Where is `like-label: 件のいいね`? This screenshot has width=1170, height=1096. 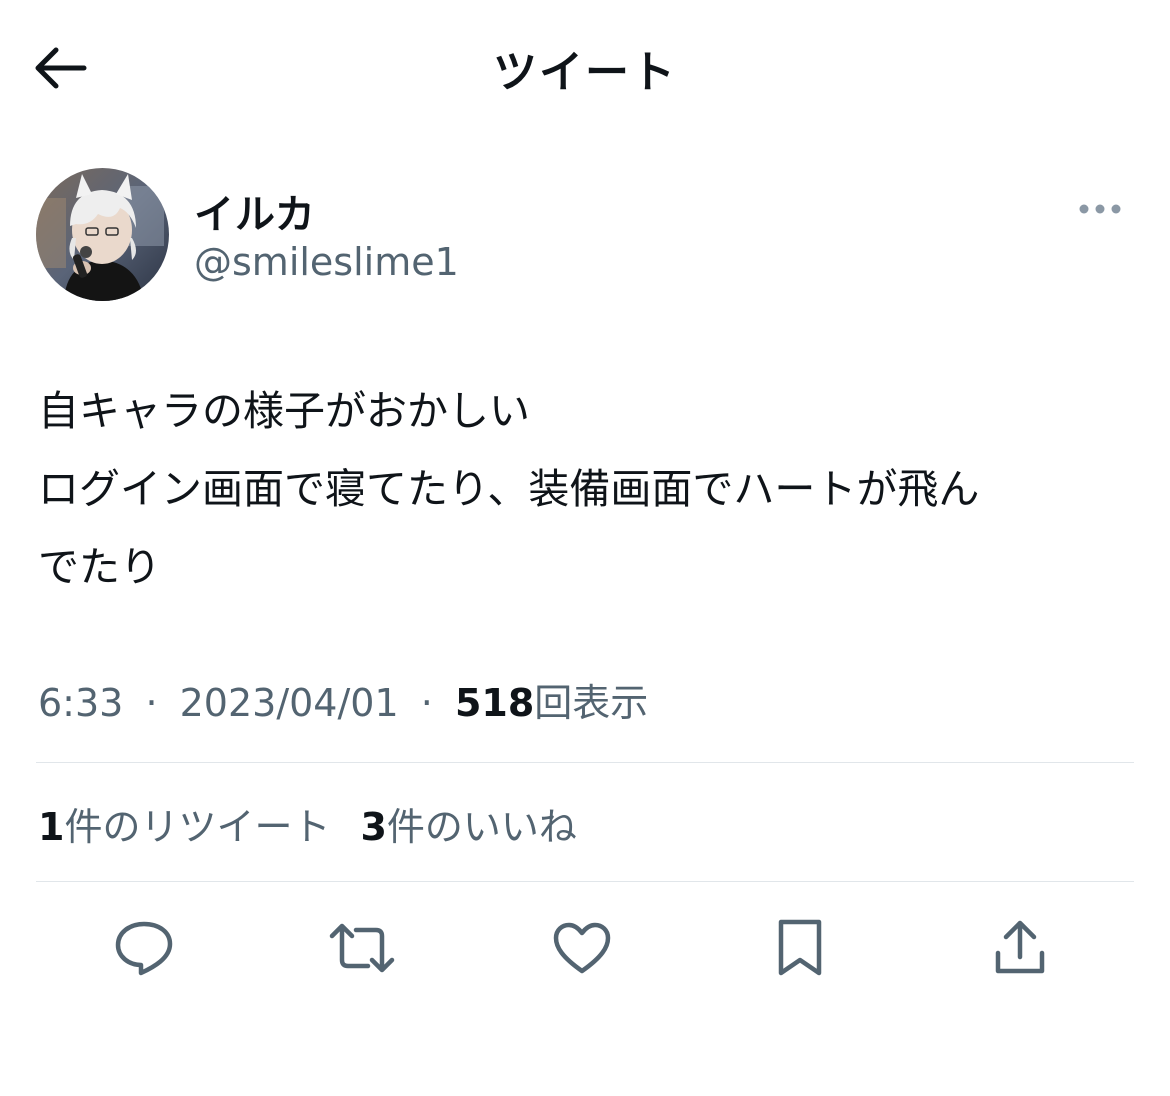 like-label: 件のいいね is located at coordinates (481, 827).